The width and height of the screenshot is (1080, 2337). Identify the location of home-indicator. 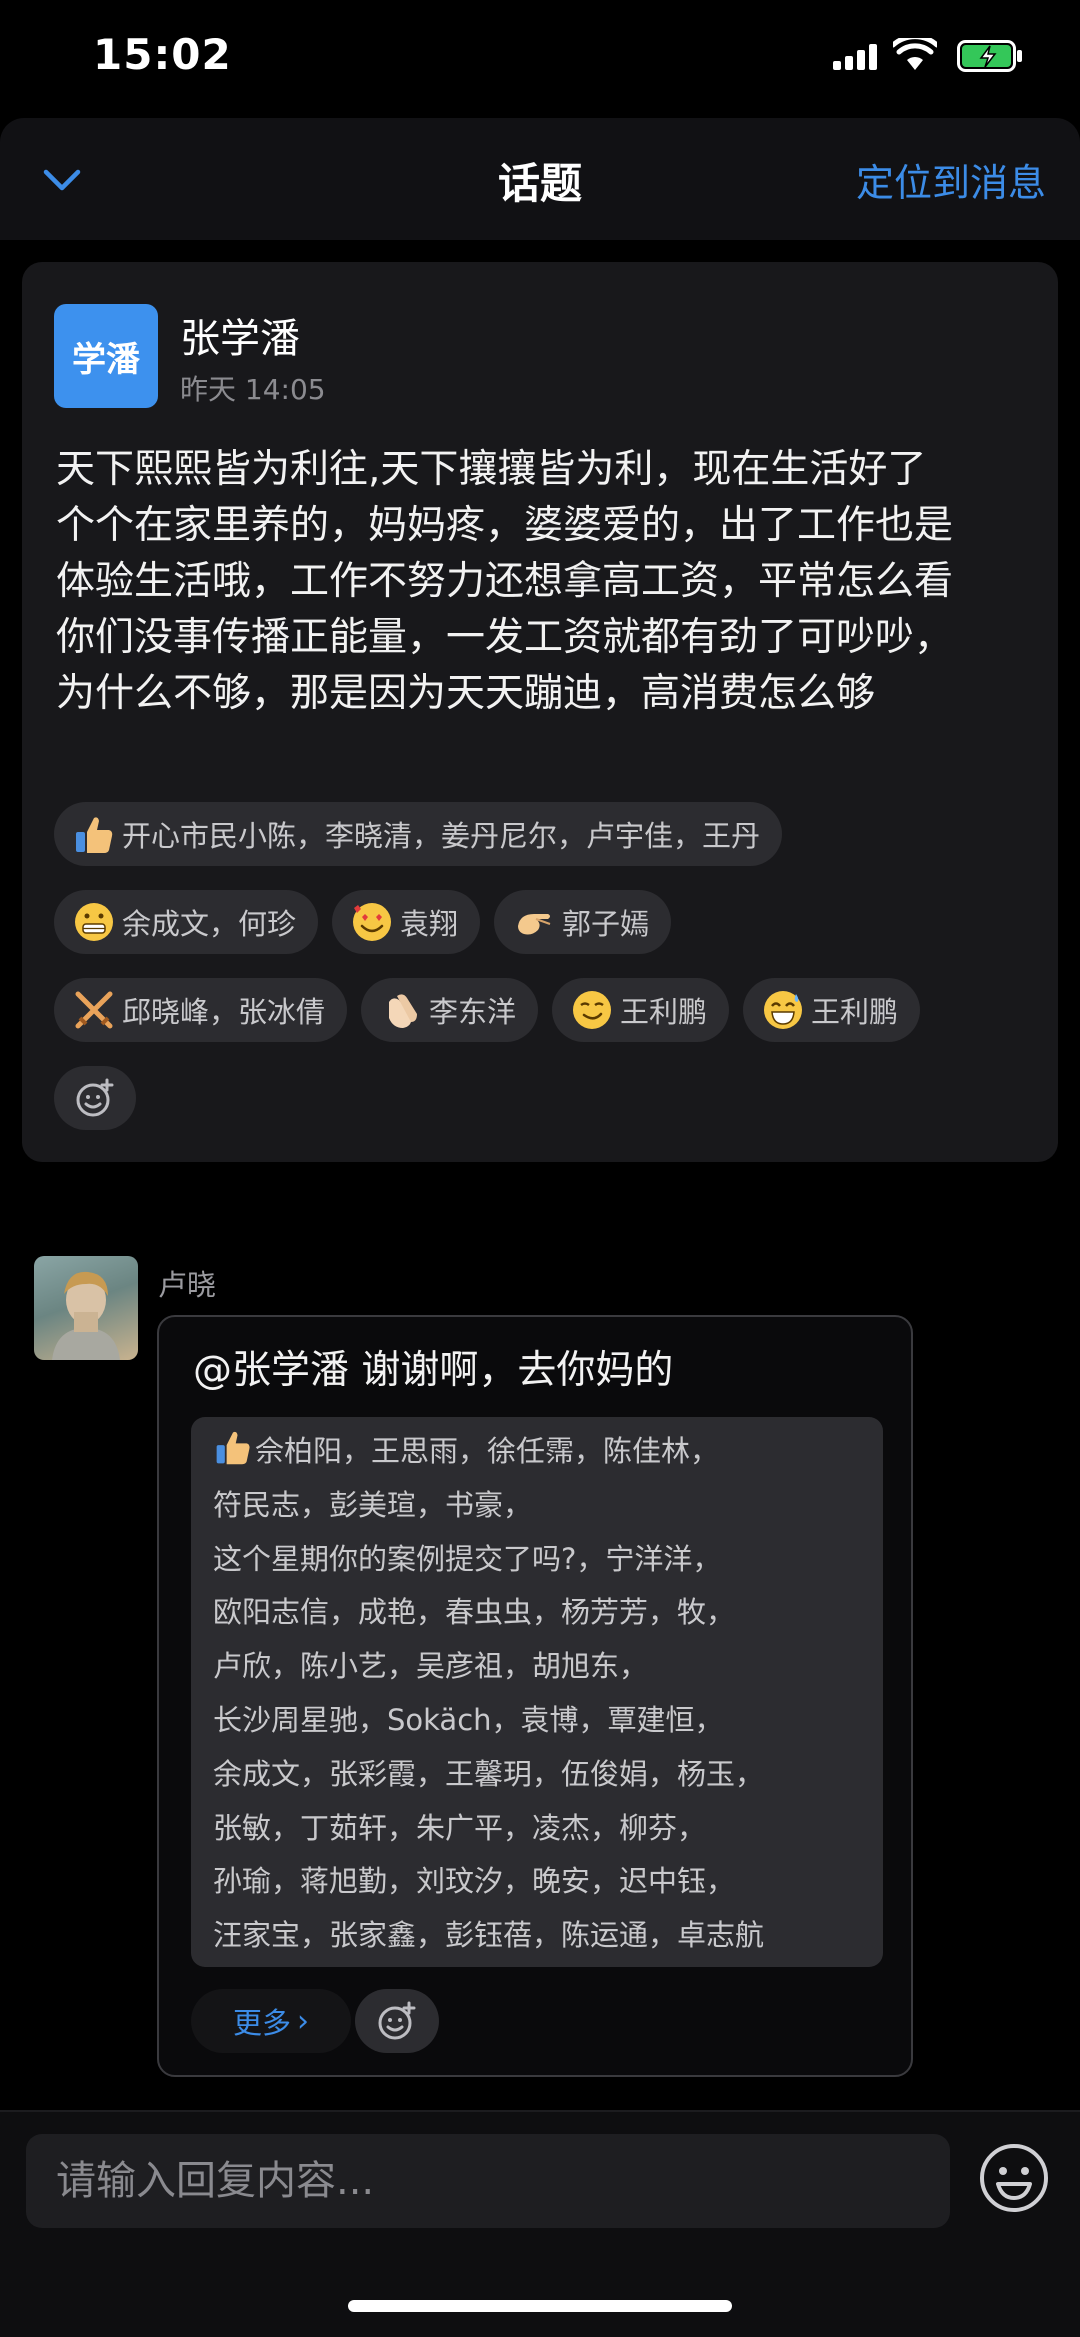
(540, 2306).